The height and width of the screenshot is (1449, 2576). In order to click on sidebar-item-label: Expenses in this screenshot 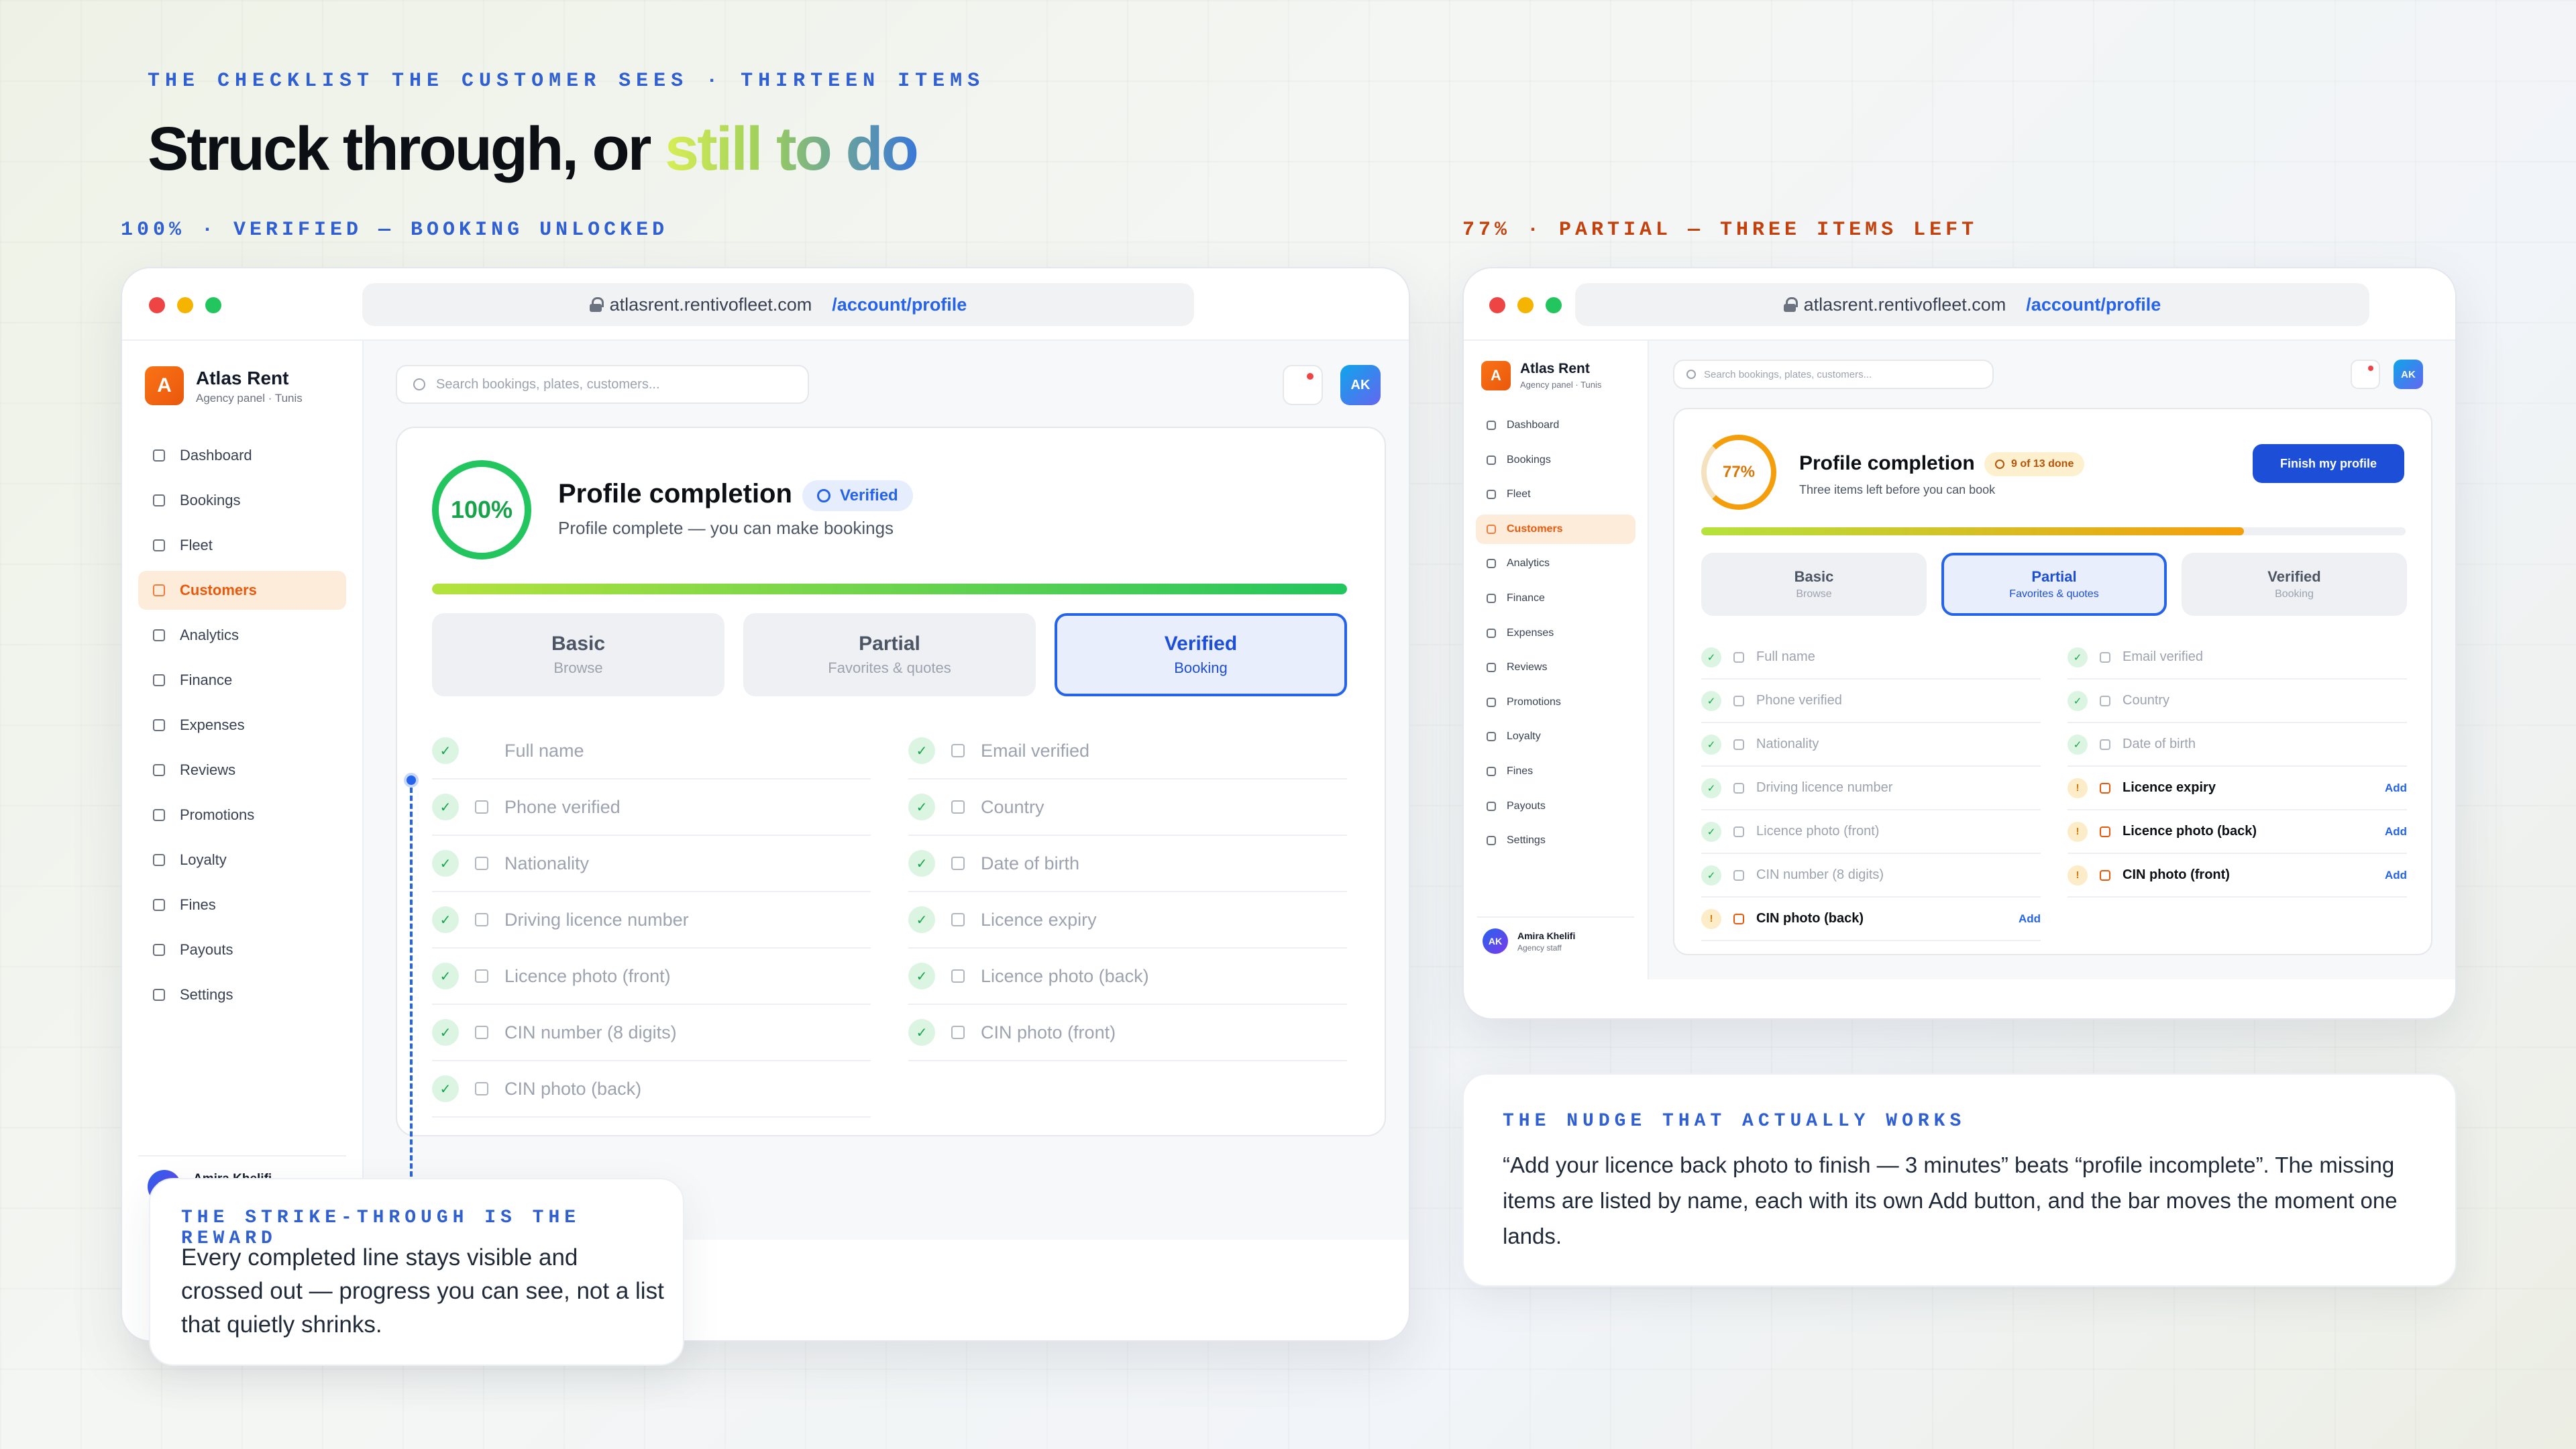, I will do `click(1530, 633)`.